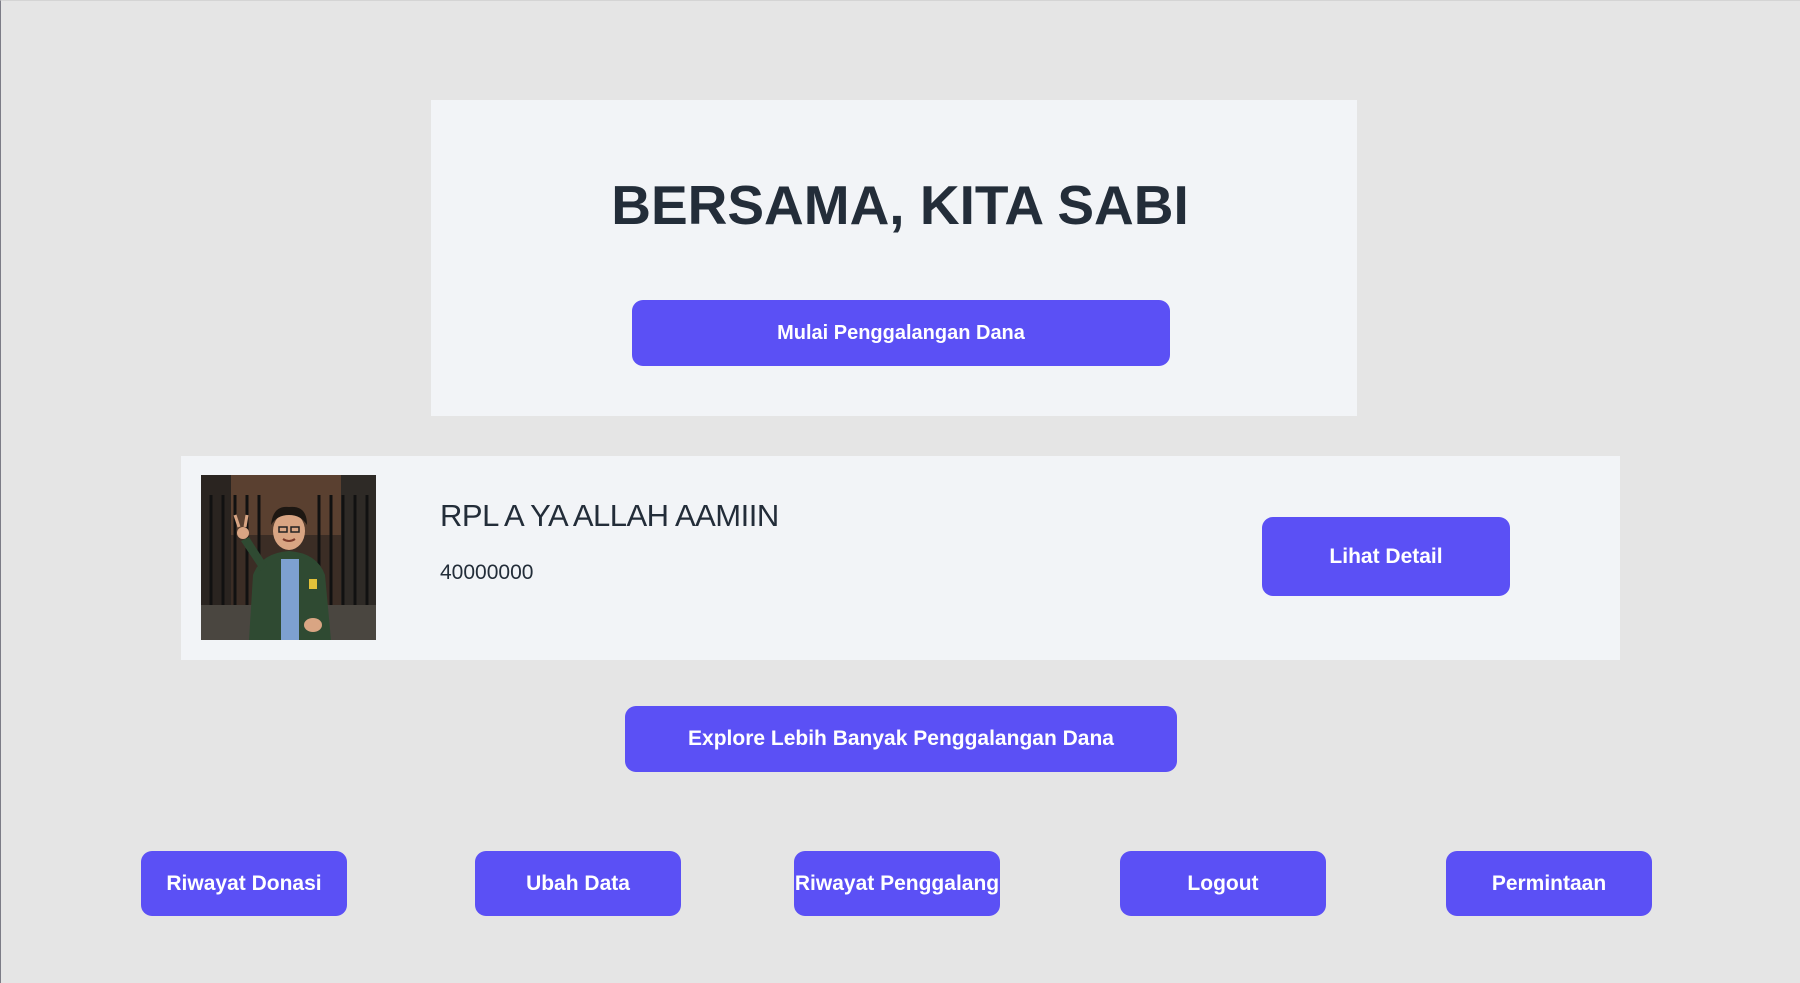 The height and width of the screenshot is (983, 1800). What do you see at coordinates (901, 333) in the screenshot?
I see `start-fundraising-button: Mulai Penggalangan Dana` at bounding box center [901, 333].